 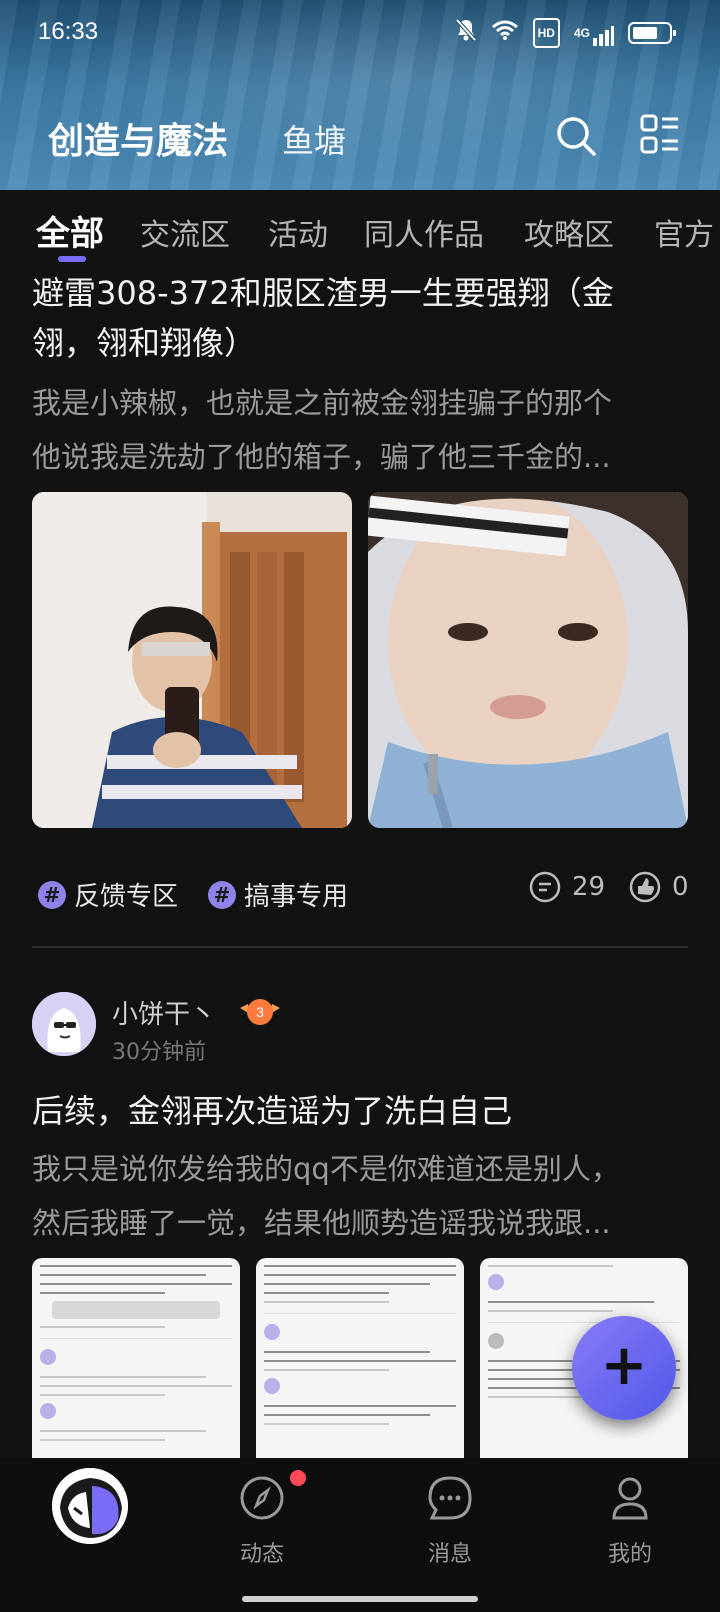 I want to click on status-icons: HD 4G, so click(x=565, y=33).